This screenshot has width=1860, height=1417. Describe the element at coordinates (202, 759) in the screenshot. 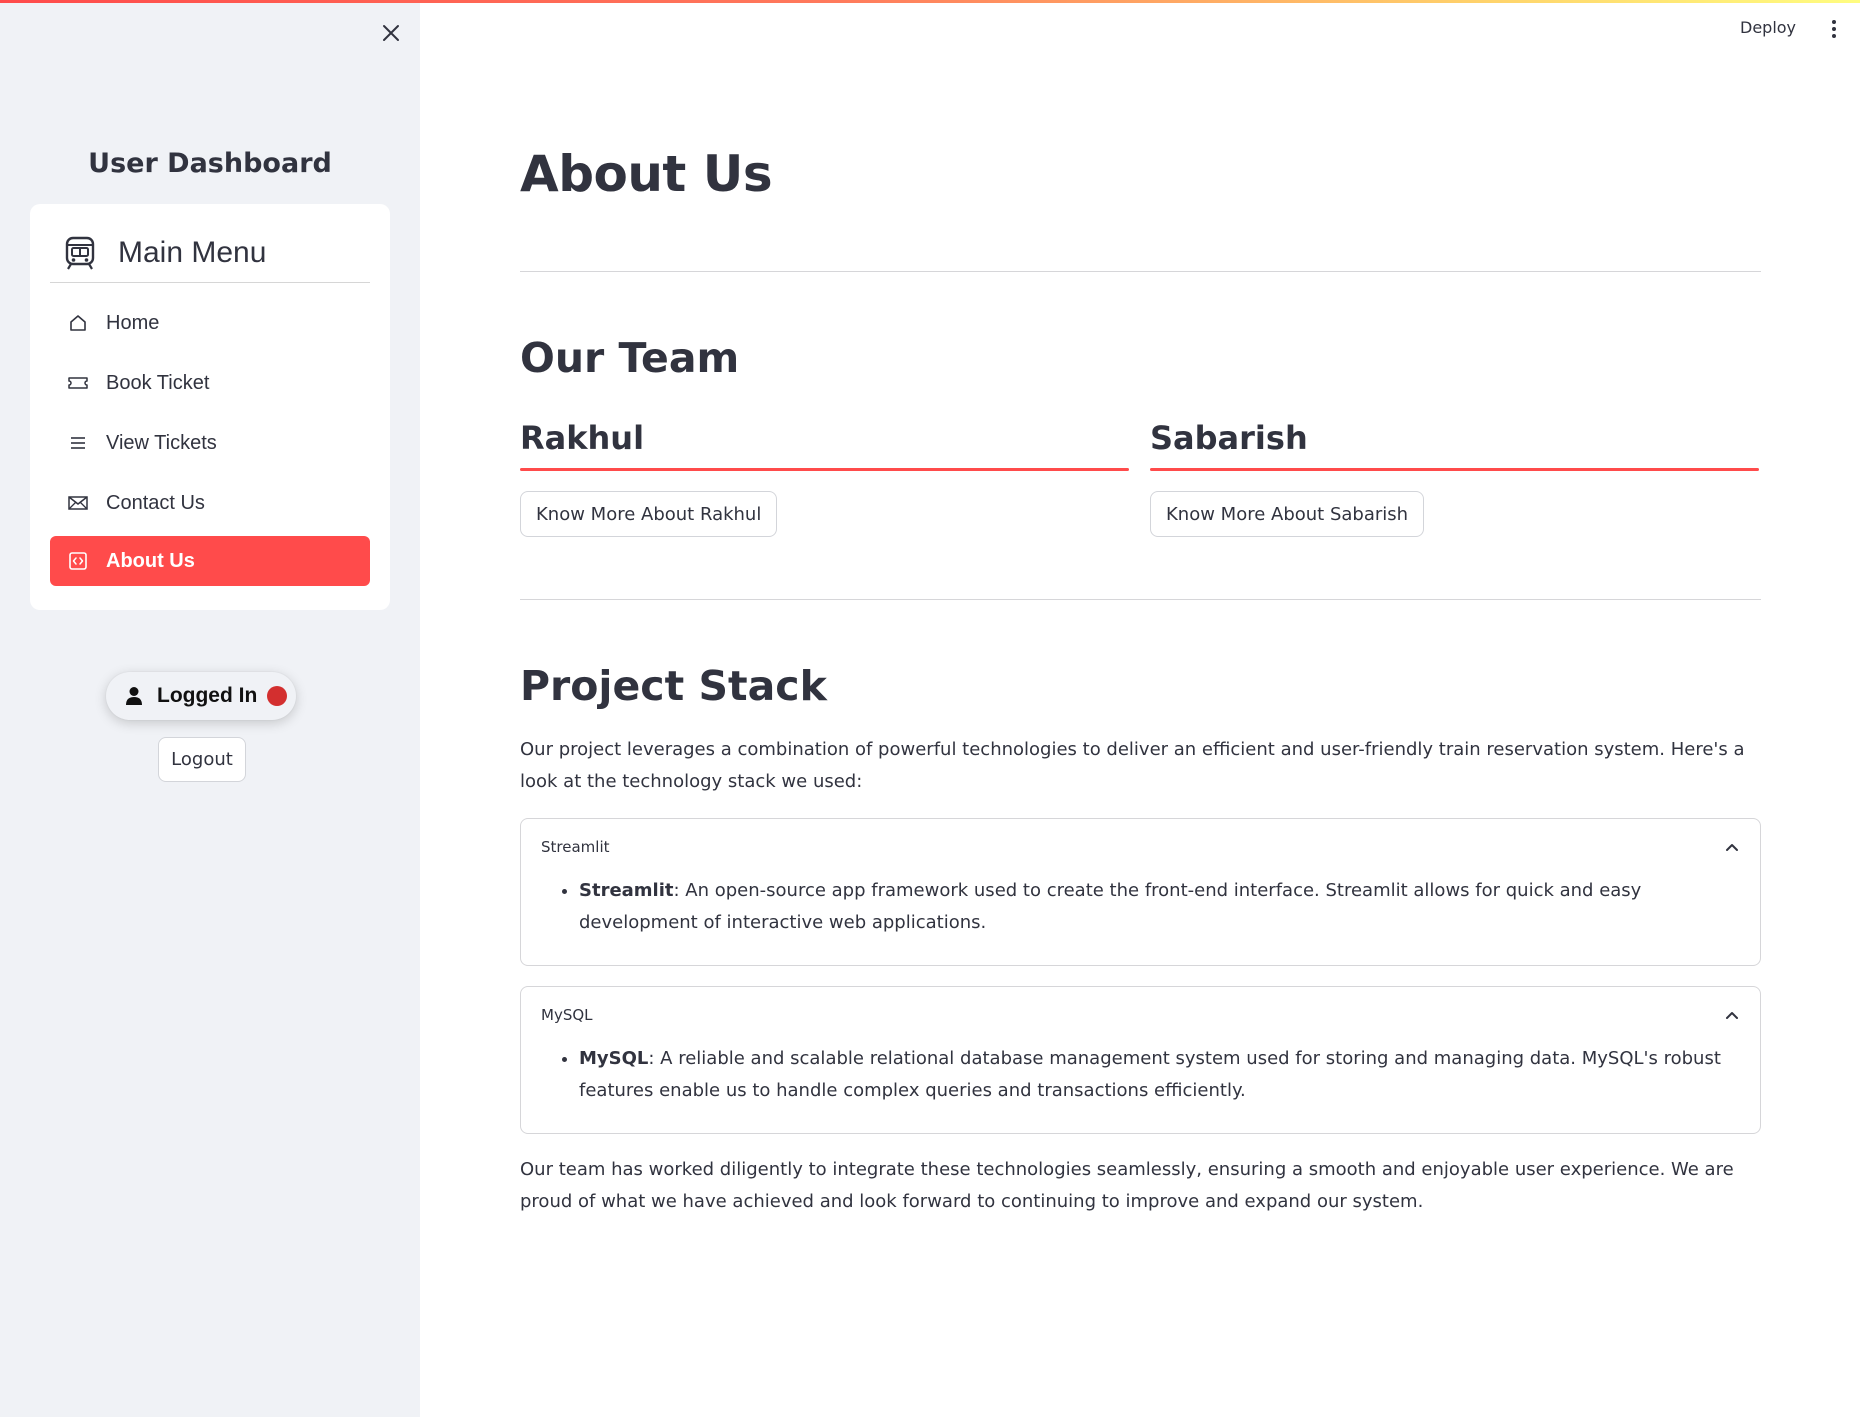

I see `logout-button: Logout` at that location.